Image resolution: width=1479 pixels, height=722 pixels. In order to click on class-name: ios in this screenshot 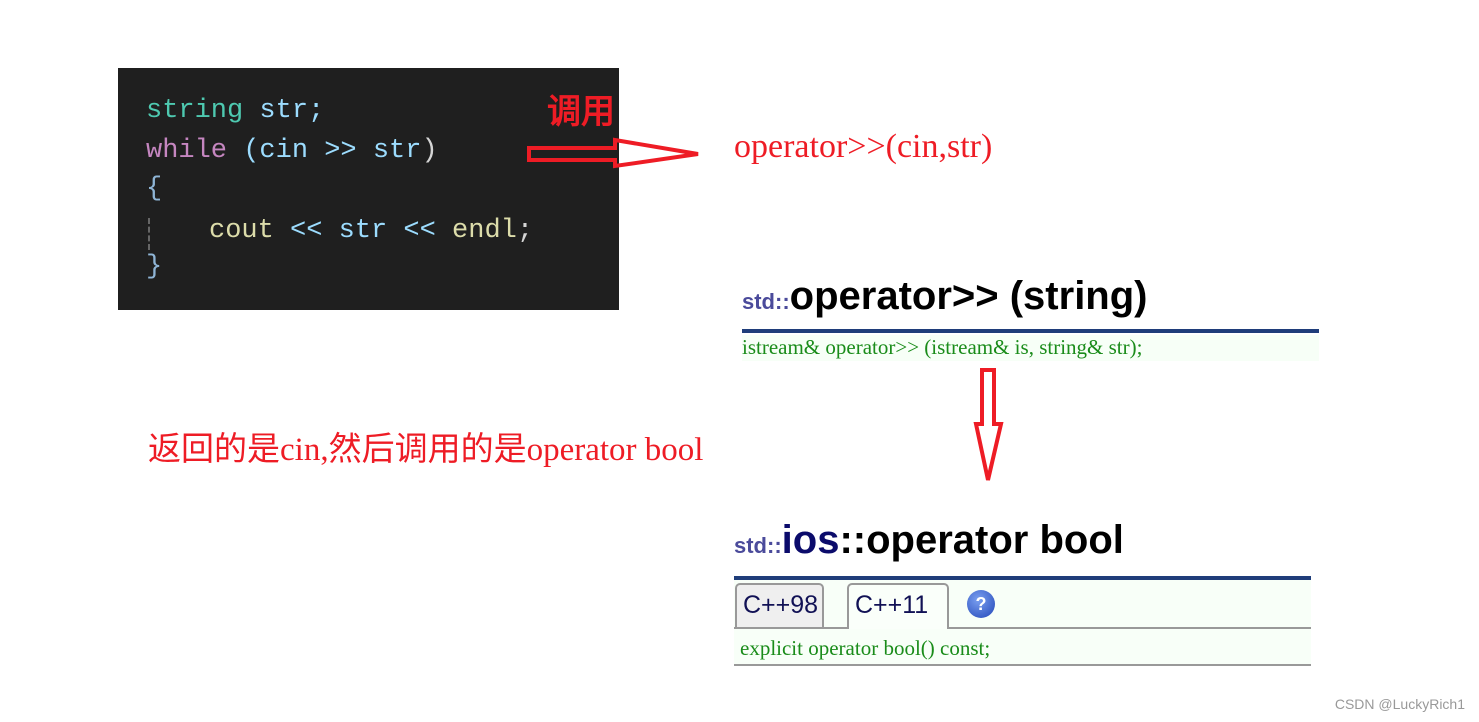, I will do `click(810, 540)`.